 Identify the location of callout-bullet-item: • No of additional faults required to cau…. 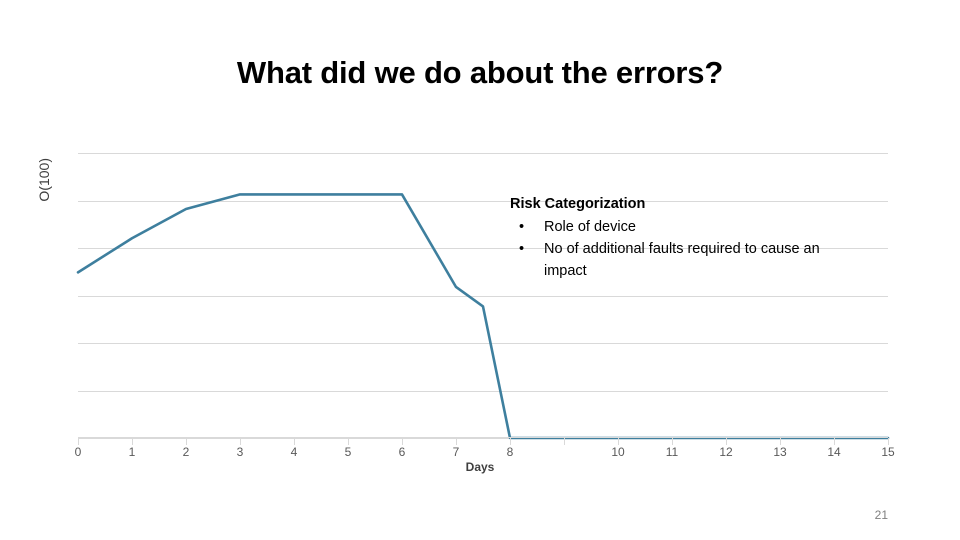
(685, 260).